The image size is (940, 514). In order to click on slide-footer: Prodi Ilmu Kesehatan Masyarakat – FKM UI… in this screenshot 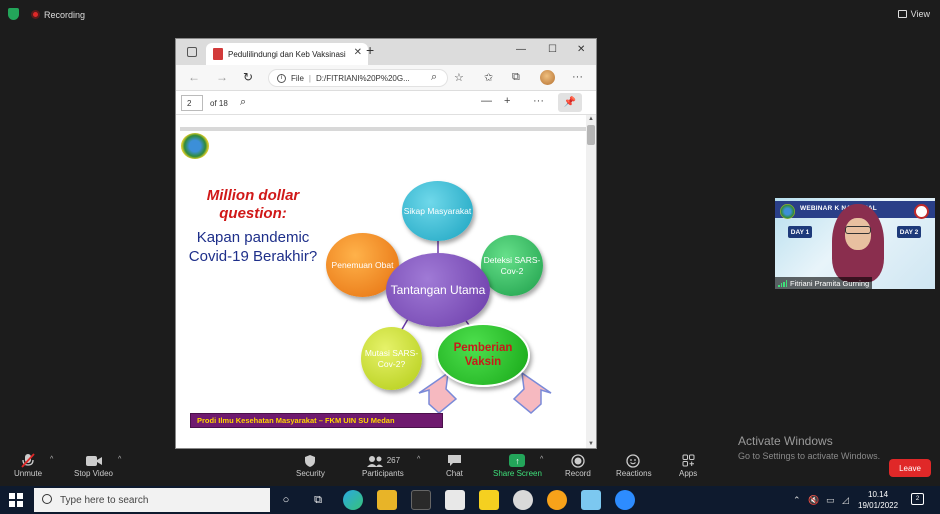, I will do `click(316, 420)`.